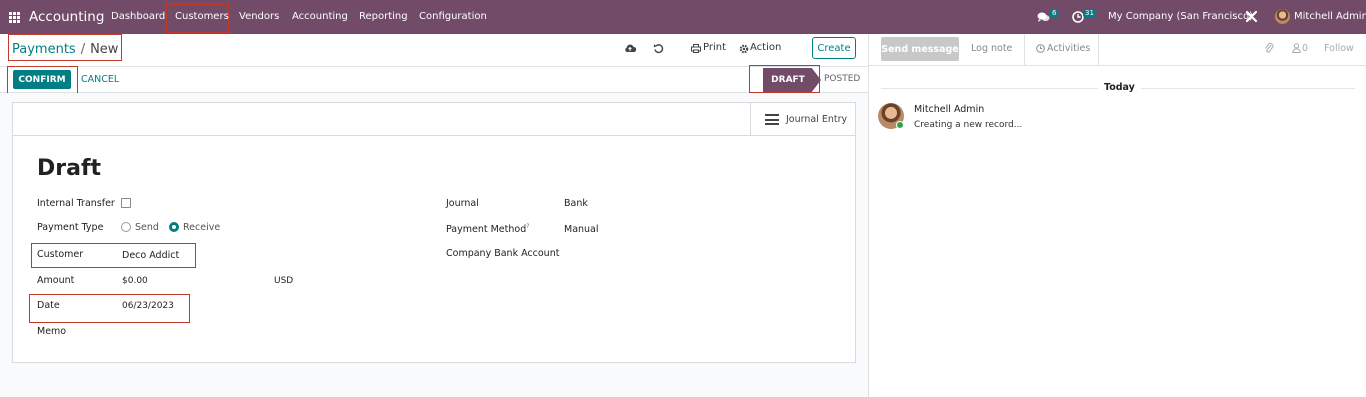  Describe the element at coordinates (991, 48) in the screenshot. I see `log-note-button: Log note` at that location.